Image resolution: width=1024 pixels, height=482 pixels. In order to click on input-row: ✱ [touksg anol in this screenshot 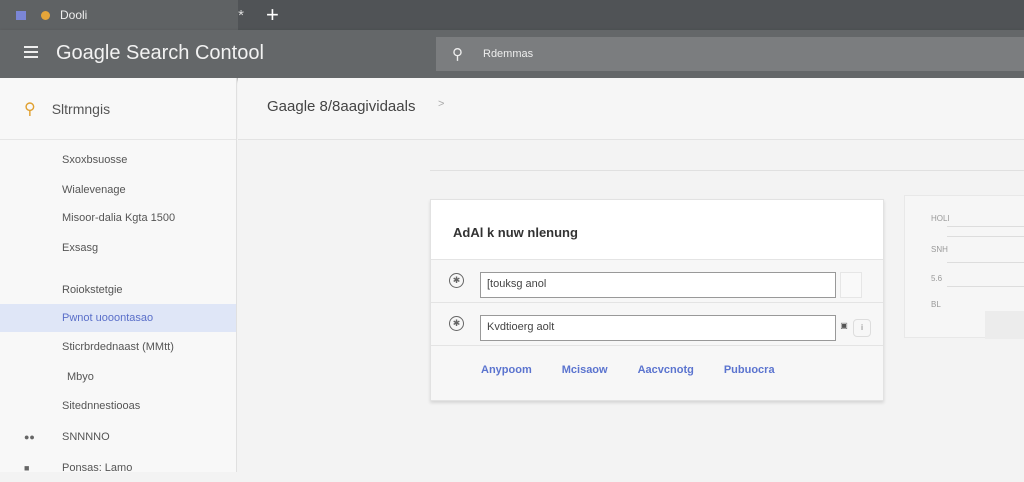, I will do `click(657, 281)`.